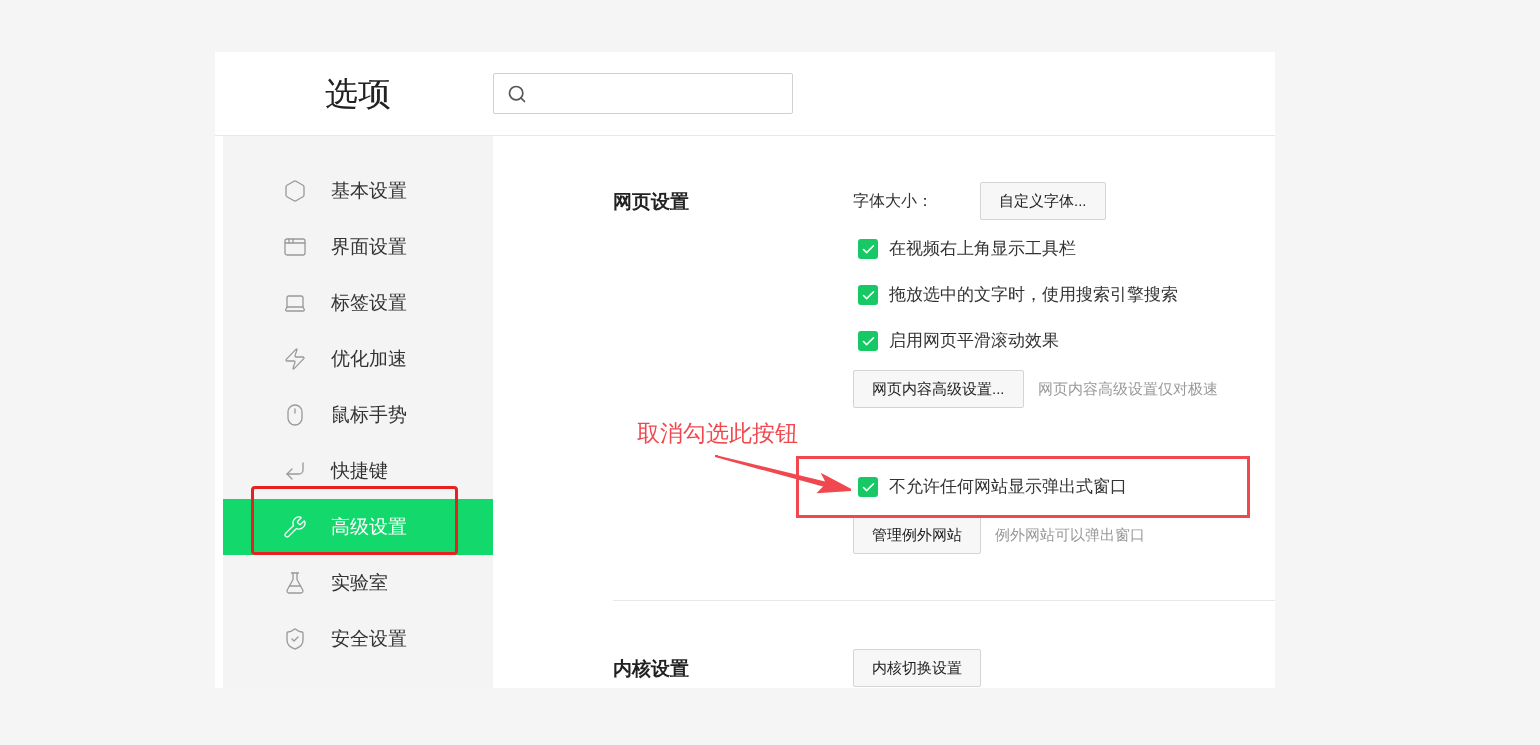  I want to click on section-title: 内核设置, so click(651, 668).